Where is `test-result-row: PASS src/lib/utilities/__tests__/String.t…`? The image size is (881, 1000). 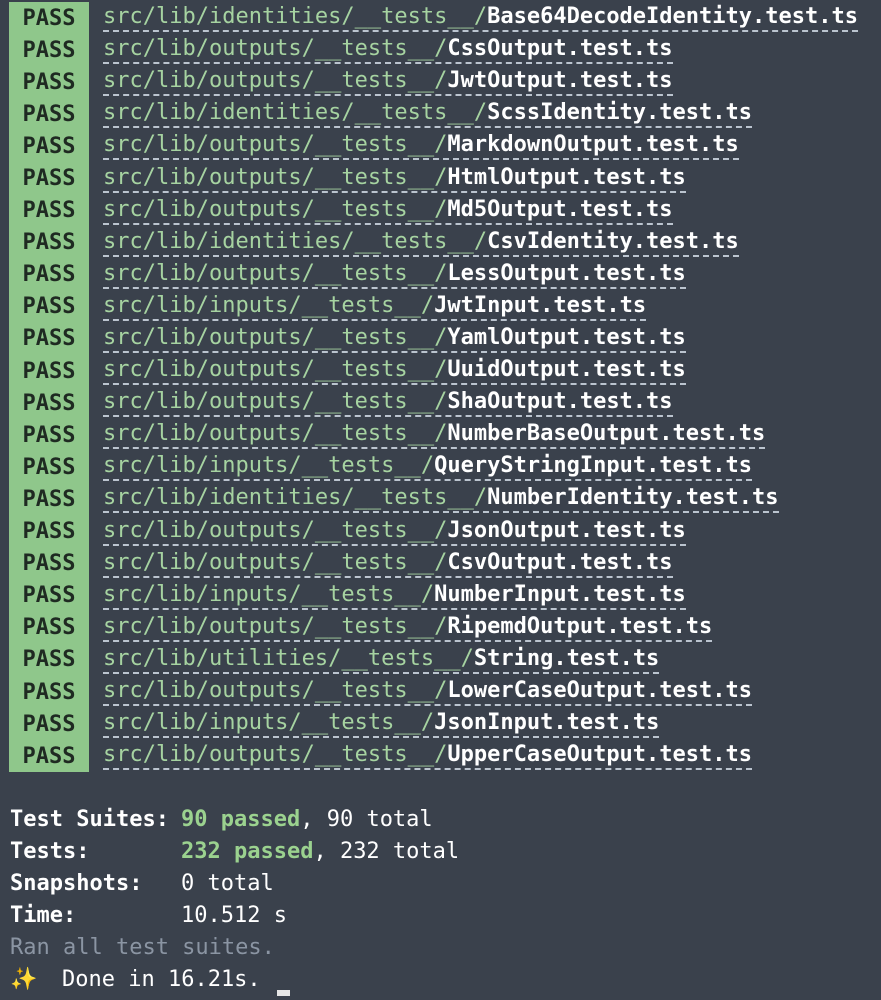
test-result-row: PASS src/lib/utilities/__tests__/String.t… is located at coordinates (440, 659).